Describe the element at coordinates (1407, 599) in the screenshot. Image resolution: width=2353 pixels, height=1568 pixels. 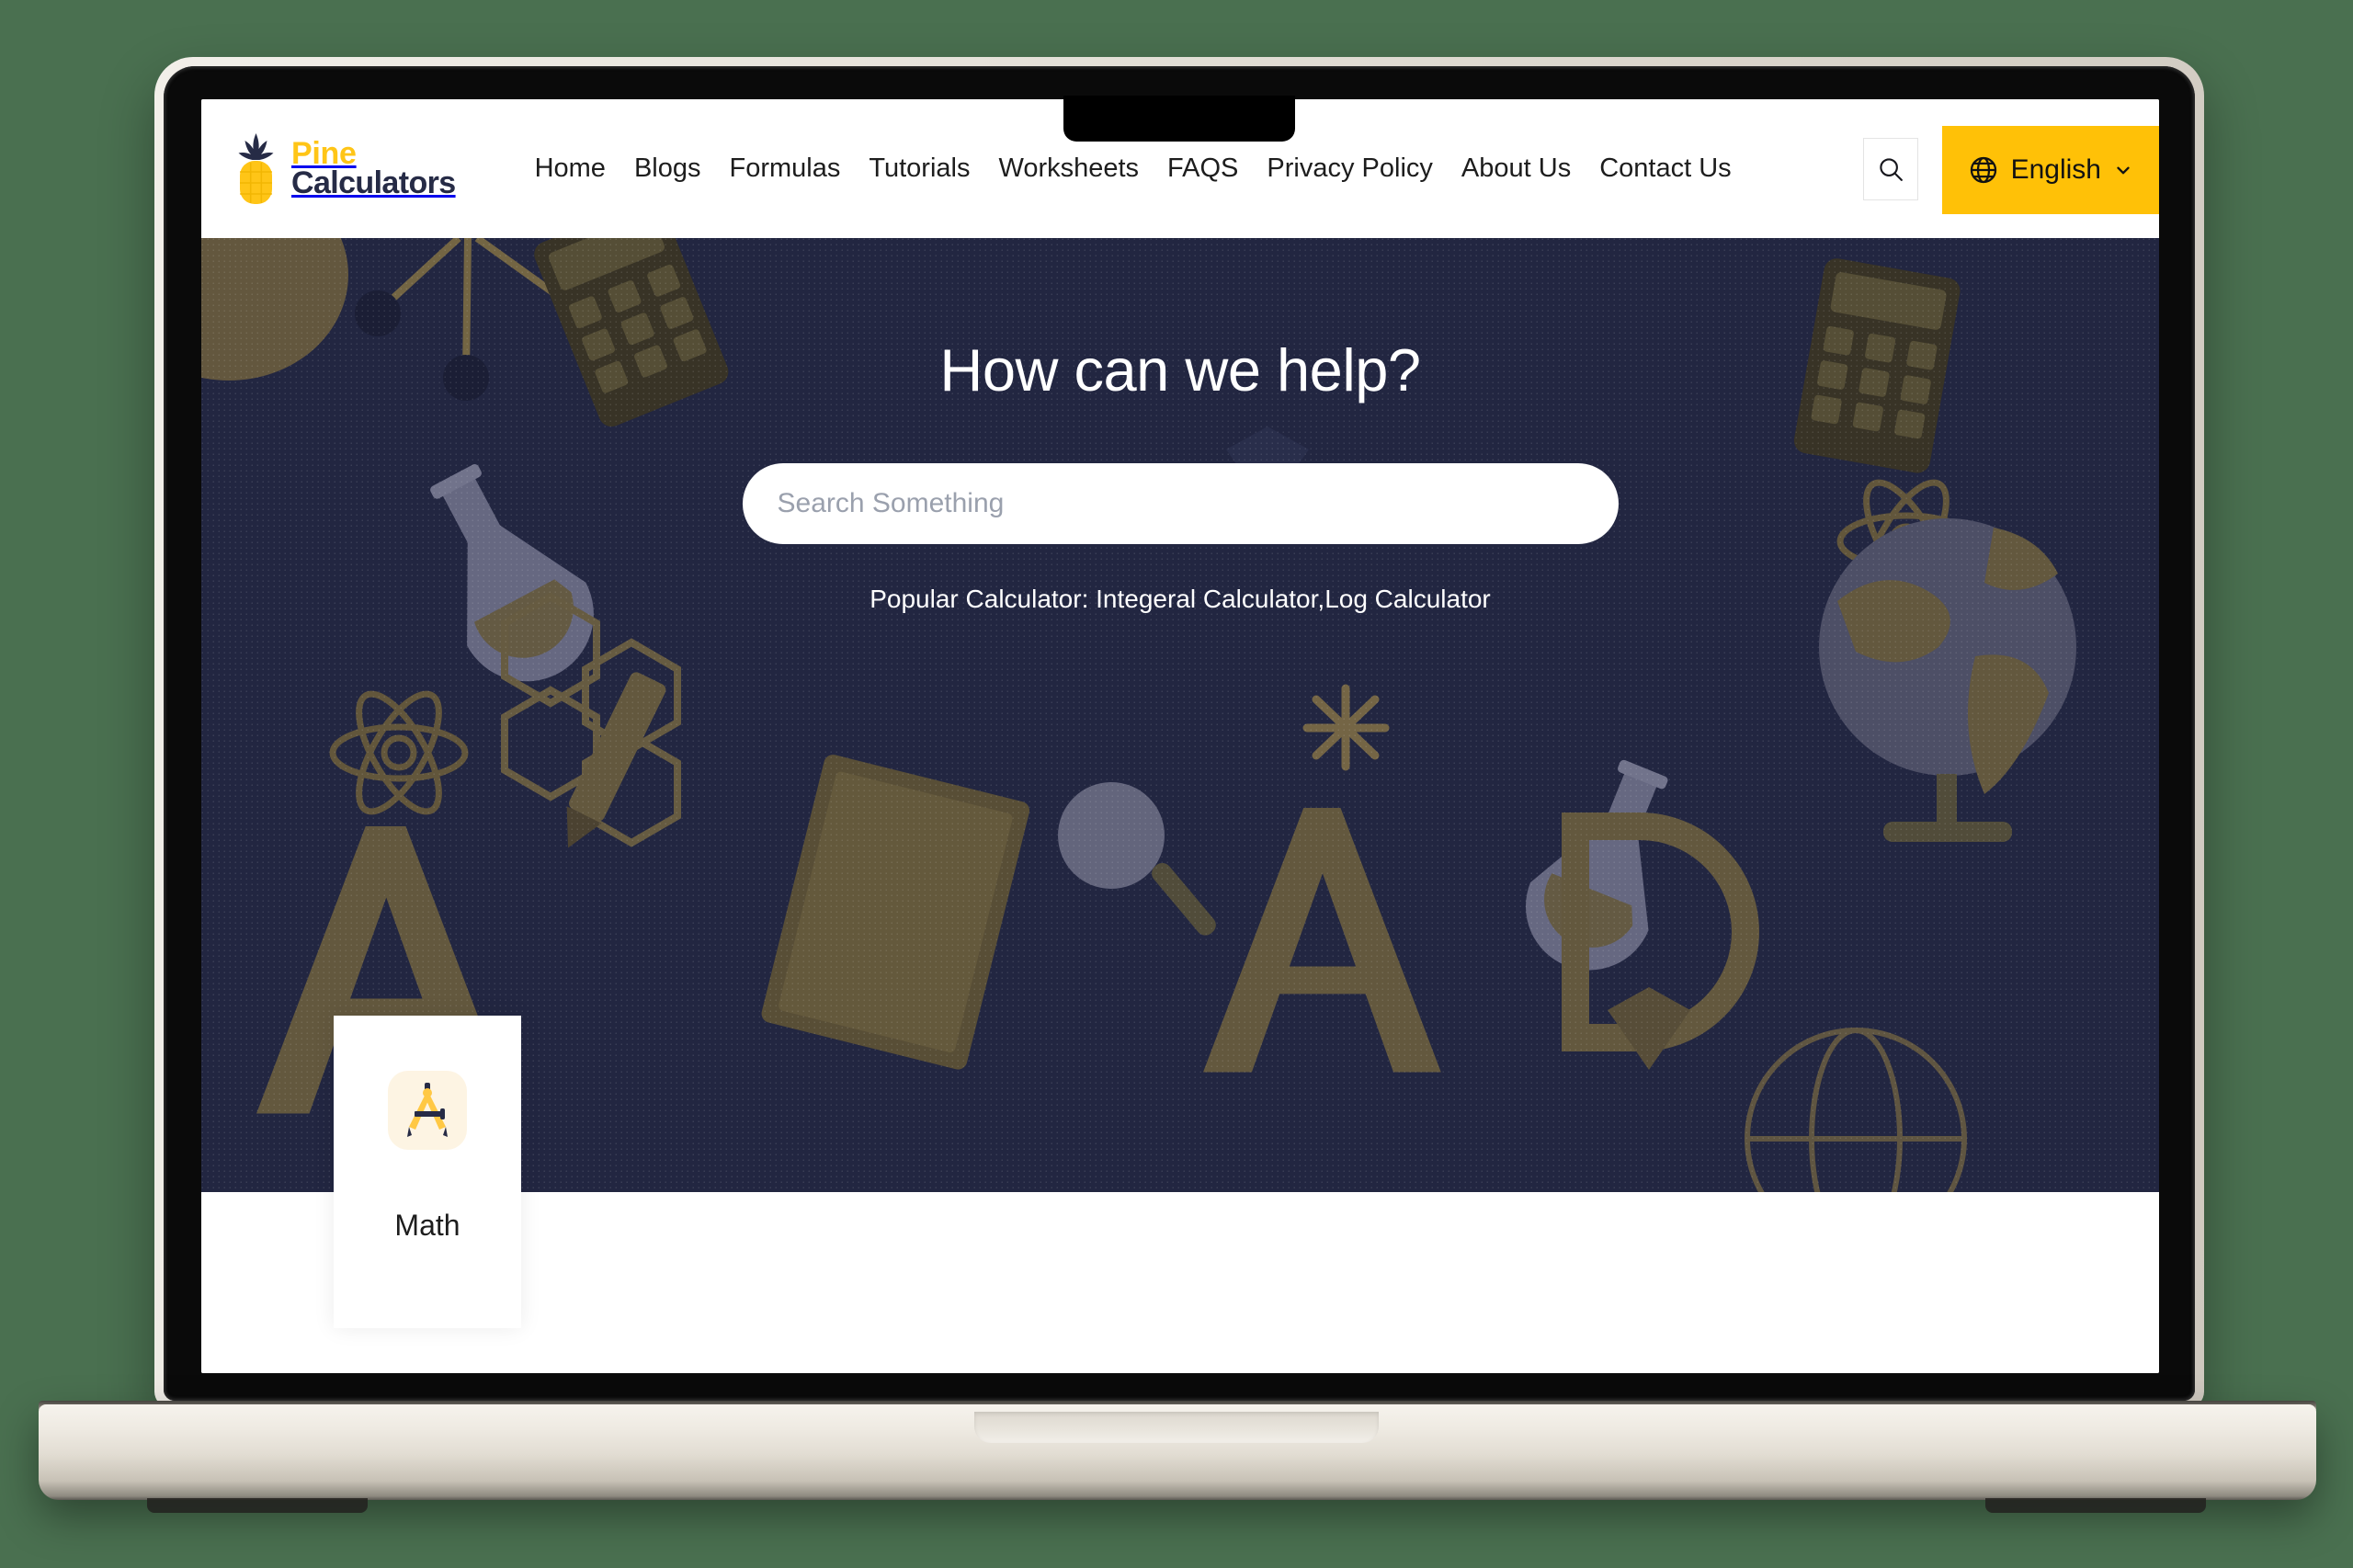
I see `popular-link-log: Log Calculator` at that location.